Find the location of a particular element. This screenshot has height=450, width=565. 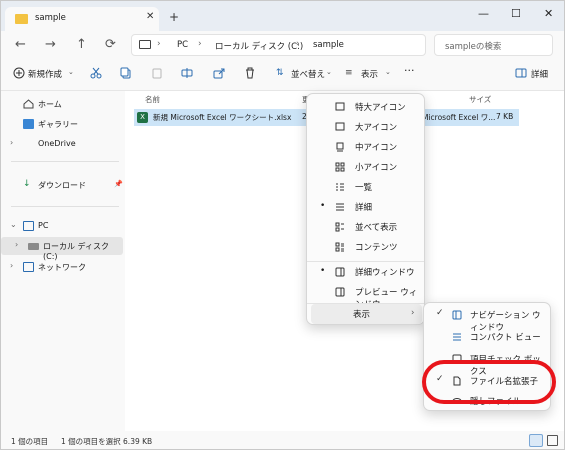

menu-item-show: 表示 › is located at coordinates (366, 314).